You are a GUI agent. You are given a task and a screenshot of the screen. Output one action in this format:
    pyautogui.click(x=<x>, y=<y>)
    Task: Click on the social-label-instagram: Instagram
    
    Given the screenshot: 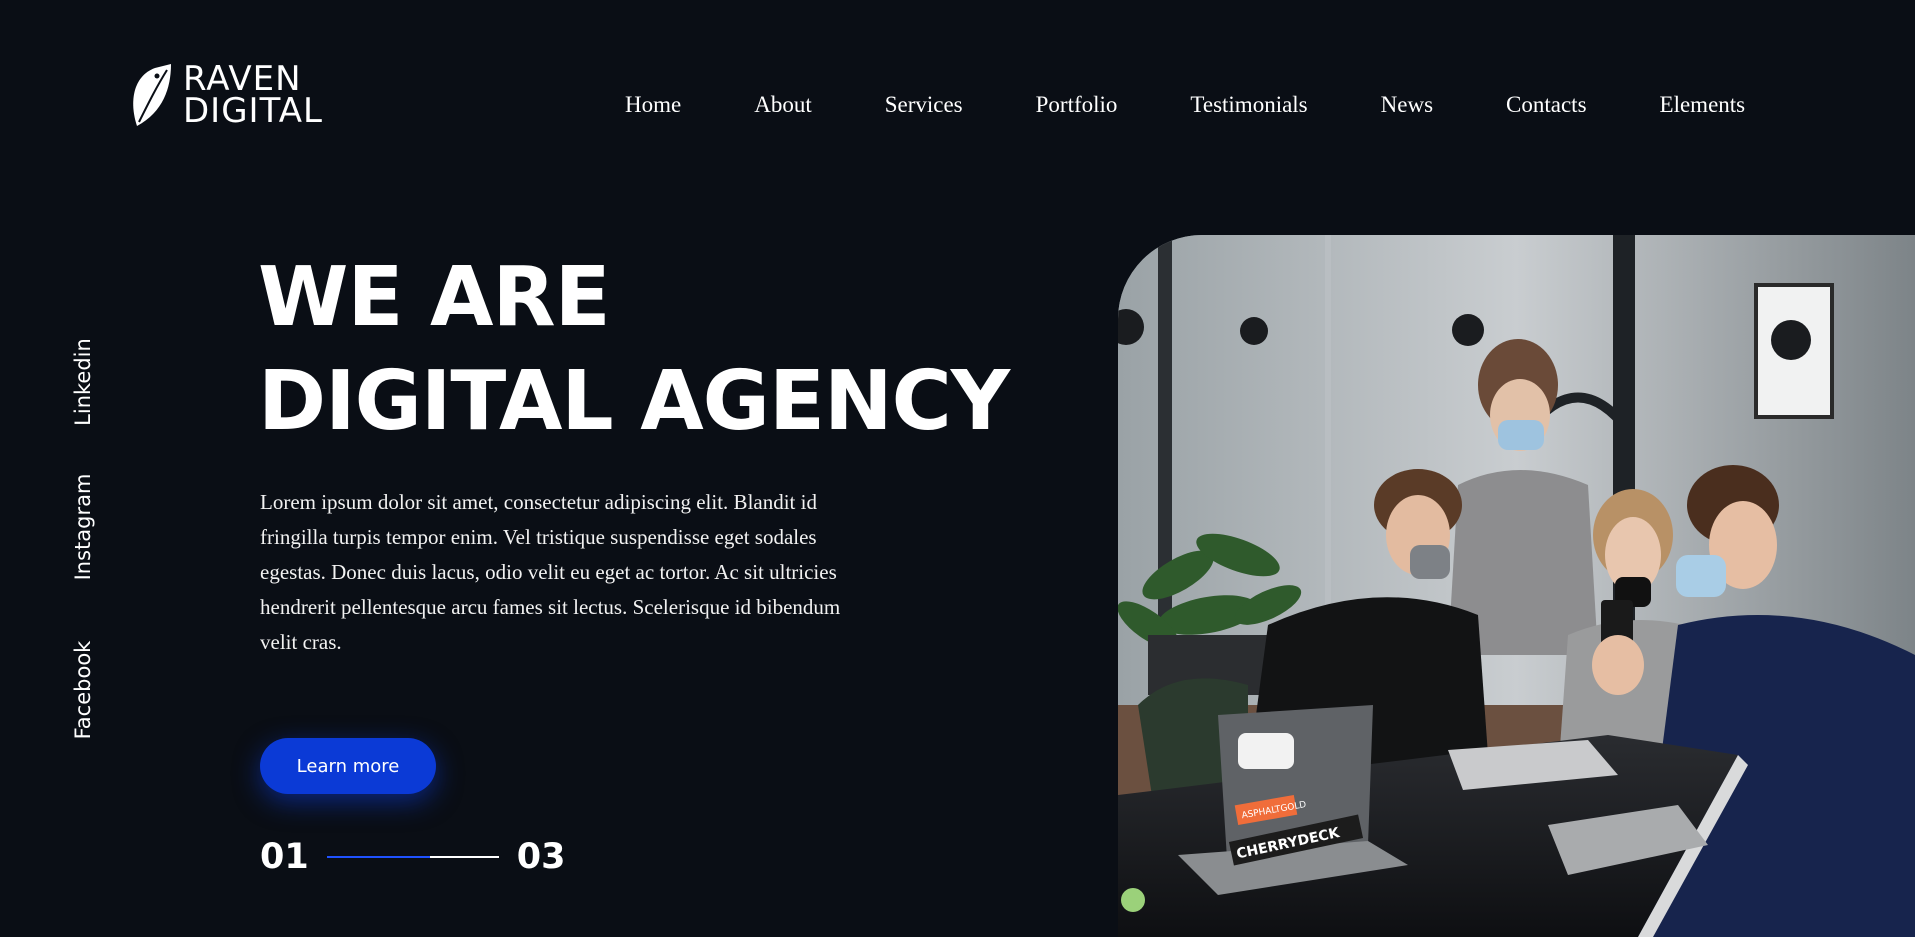 What is the action you would take?
    pyautogui.click(x=83, y=527)
    